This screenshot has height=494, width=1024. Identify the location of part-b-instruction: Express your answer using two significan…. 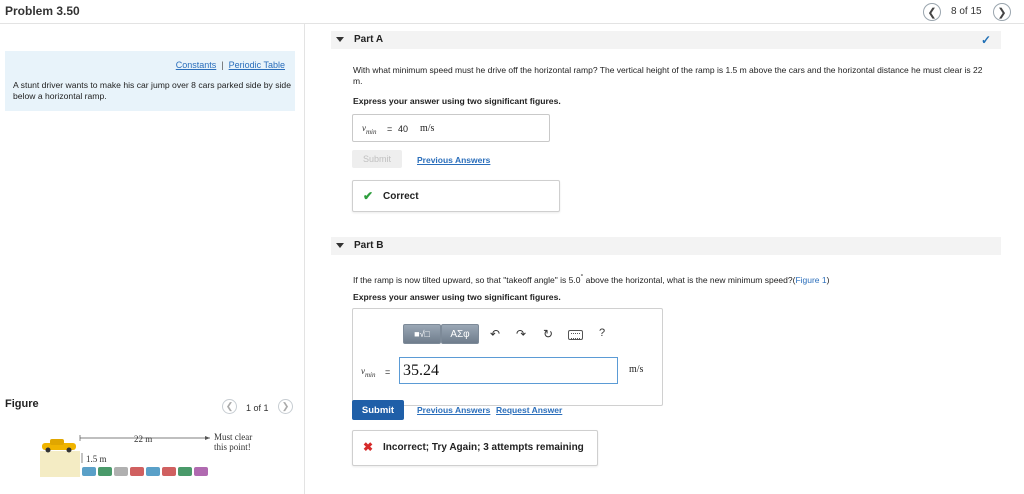
(457, 297).